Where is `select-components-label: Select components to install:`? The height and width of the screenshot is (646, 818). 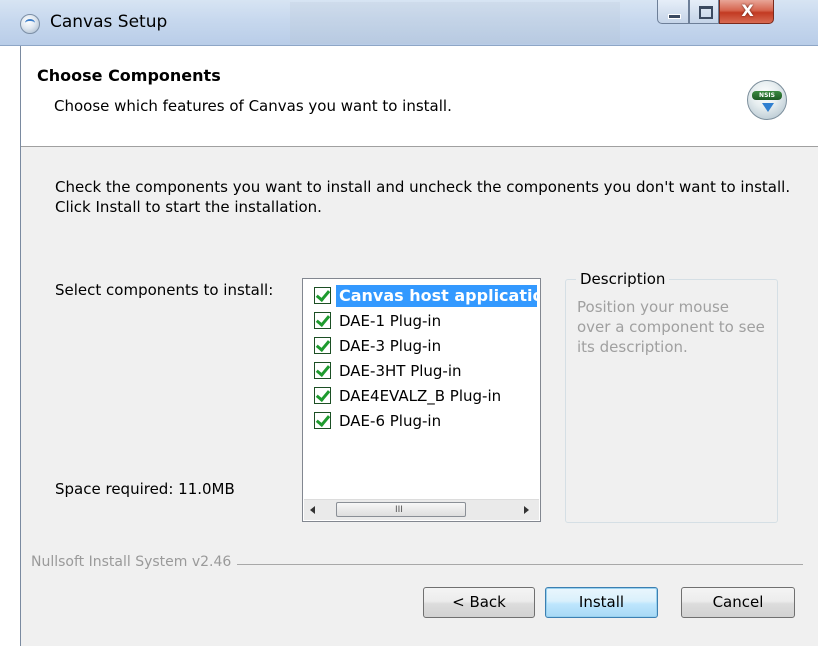 select-components-label: Select components to install: is located at coordinates (164, 290).